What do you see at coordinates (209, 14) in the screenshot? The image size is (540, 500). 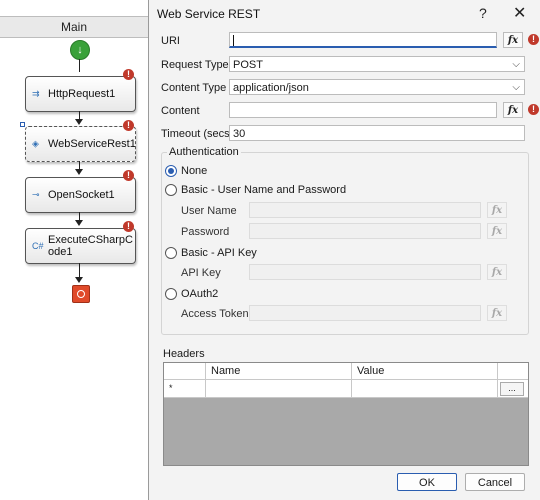 I see `dialog-title: Web Service REST` at bounding box center [209, 14].